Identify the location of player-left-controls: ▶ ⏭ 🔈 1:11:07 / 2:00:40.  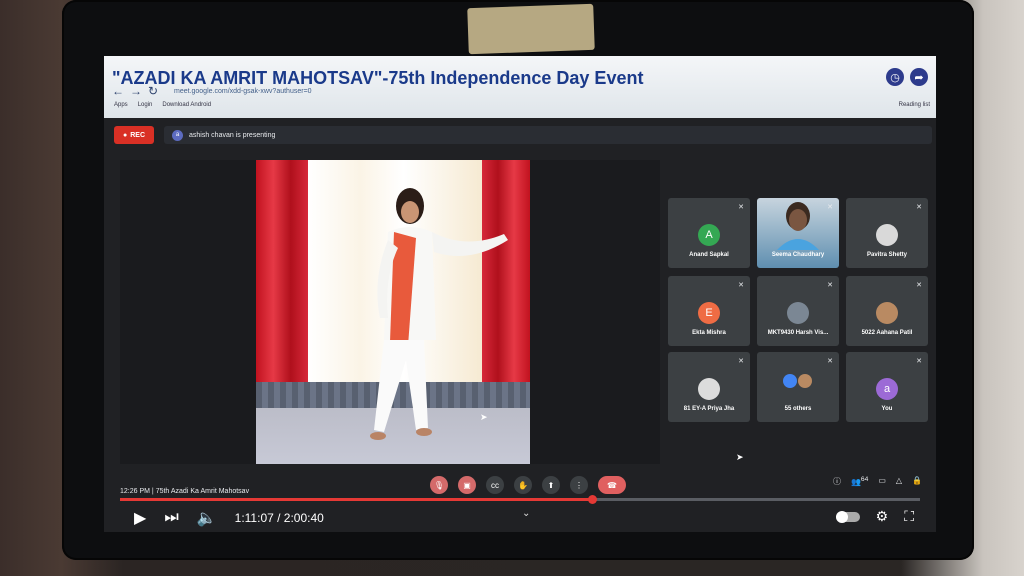
(229, 518).